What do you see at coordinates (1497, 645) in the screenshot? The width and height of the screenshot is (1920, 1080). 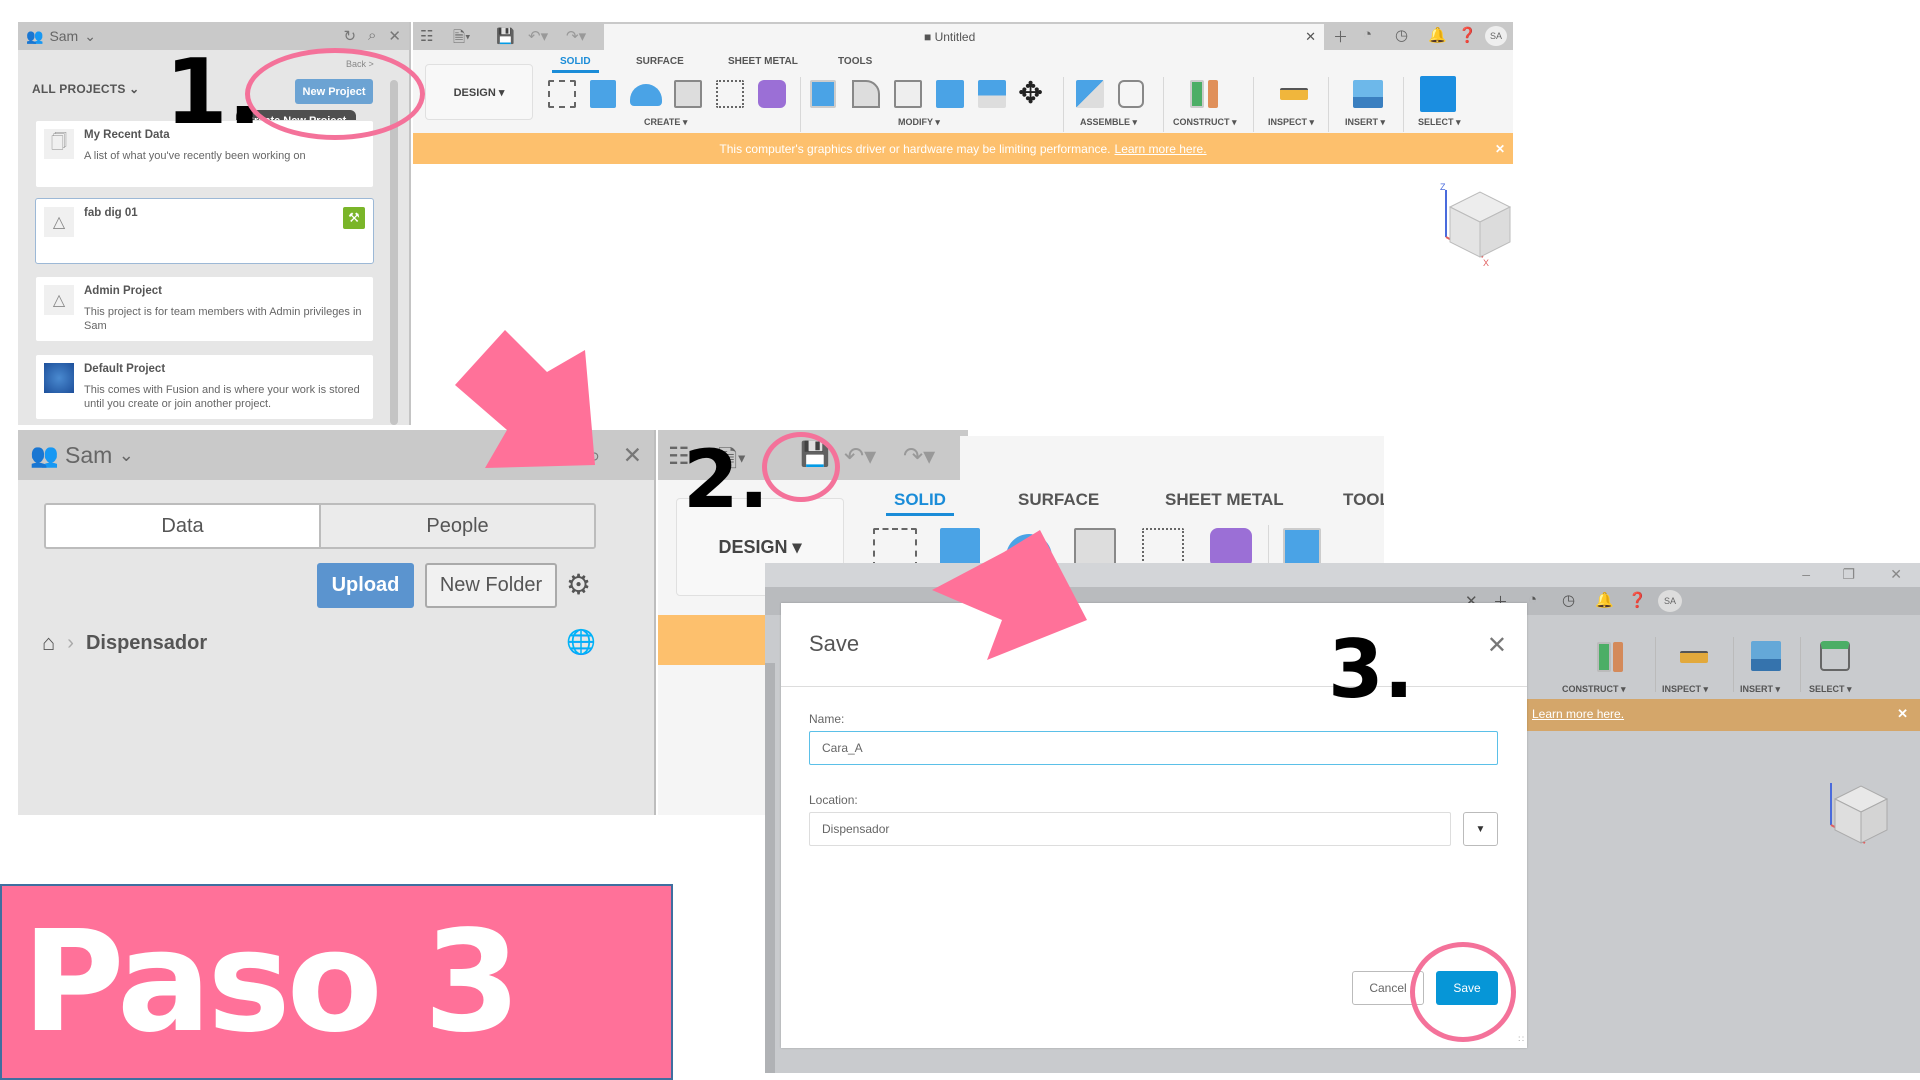 I see `dialog-close-icon: ✕` at bounding box center [1497, 645].